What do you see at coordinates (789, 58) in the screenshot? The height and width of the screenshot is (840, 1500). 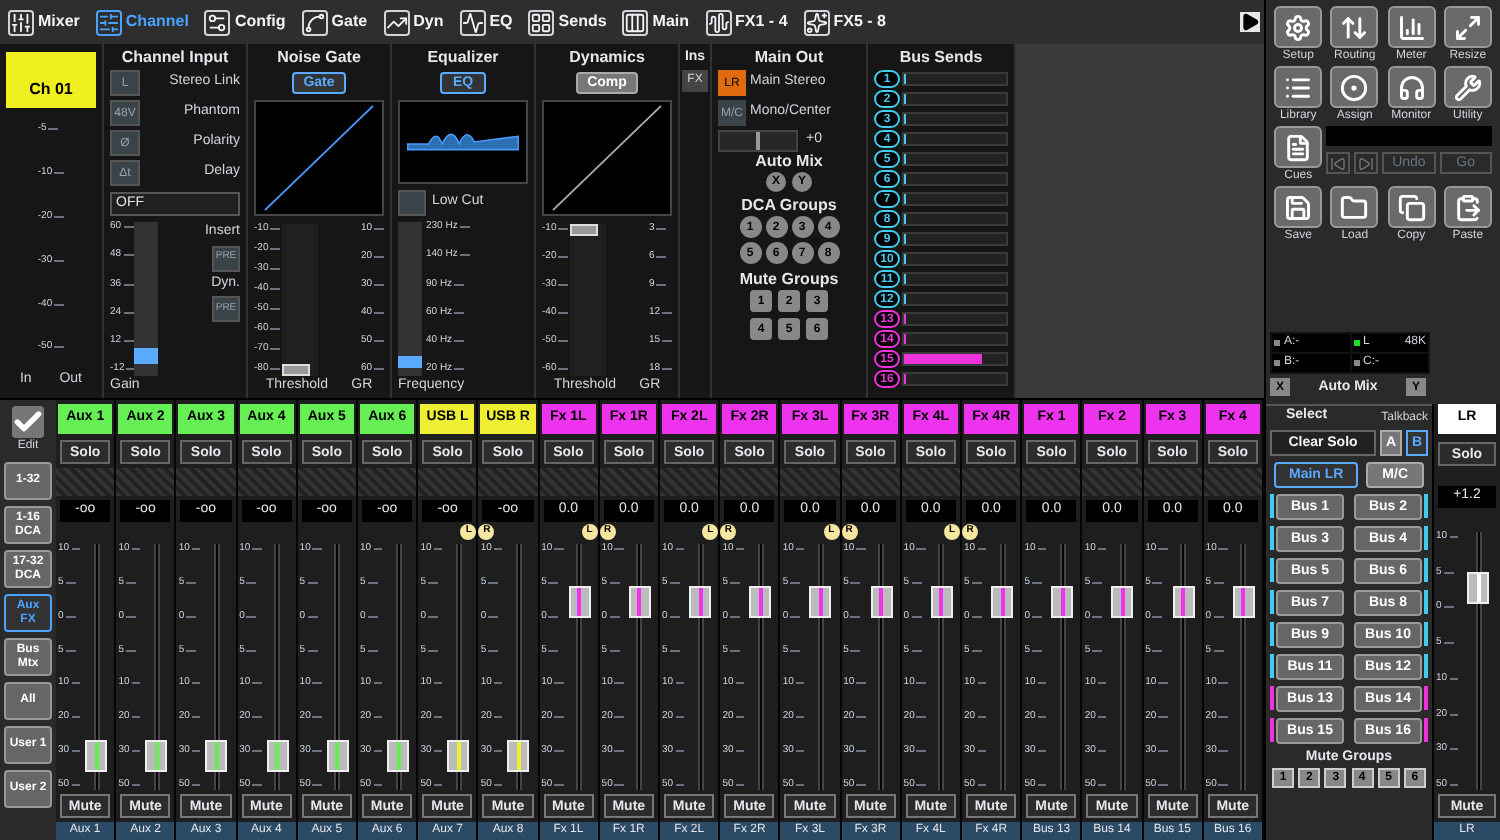 I see `panel-title: Main Out` at bounding box center [789, 58].